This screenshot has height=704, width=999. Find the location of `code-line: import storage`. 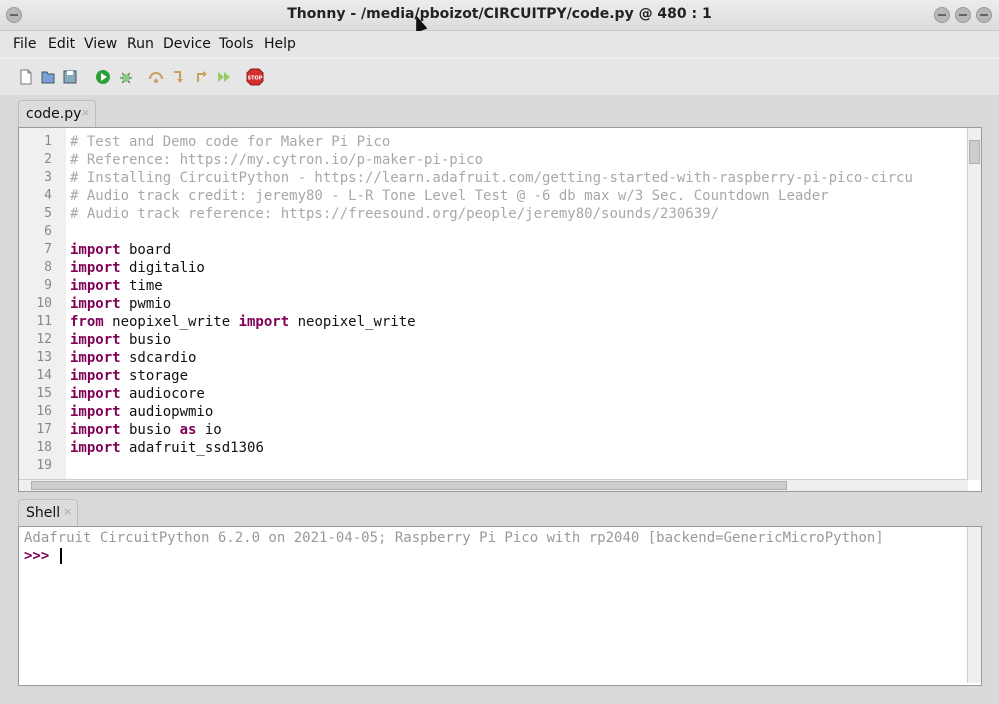

code-line: import storage is located at coordinates (129, 376).